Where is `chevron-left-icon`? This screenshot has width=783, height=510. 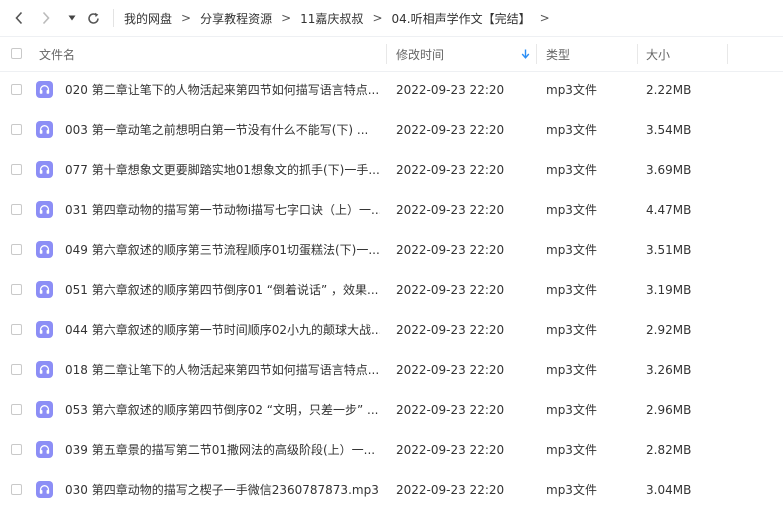
chevron-left-icon is located at coordinates (19, 18).